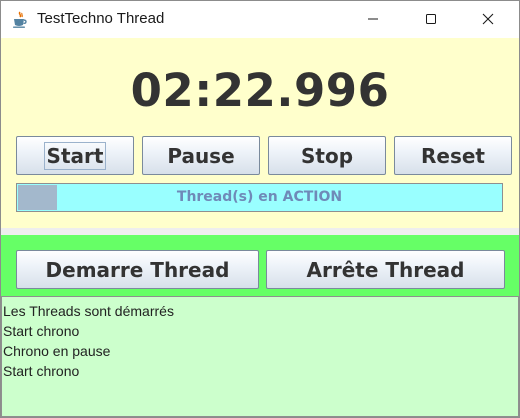  I want to click on thread-progress-bar: Thread(s) en ACTION, so click(259, 197).